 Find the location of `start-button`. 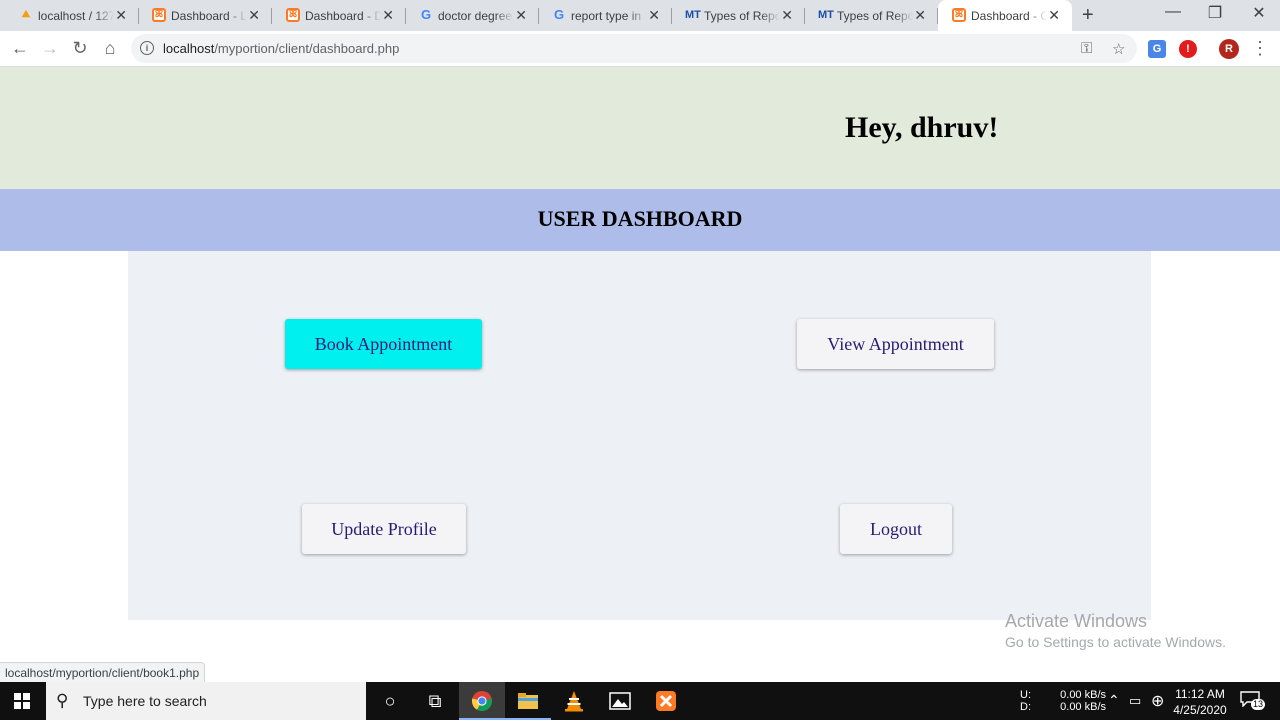

start-button is located at coordinates (23, 701).